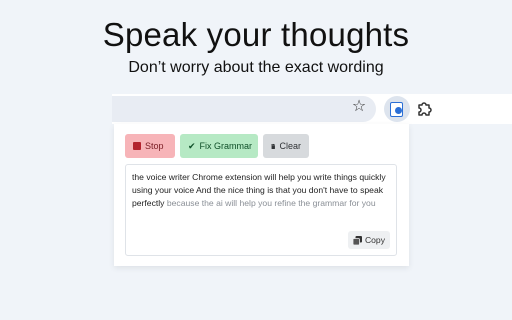 The image size is (512, 320). I want to click on browser-toolbar: ☆, so click(312, 109).